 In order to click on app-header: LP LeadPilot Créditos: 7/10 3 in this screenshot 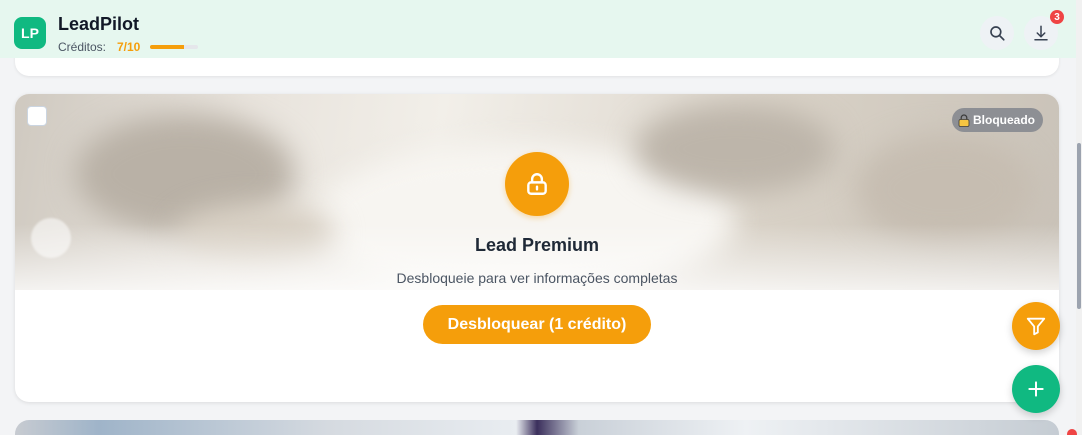, I will do `click(538, 29)`.